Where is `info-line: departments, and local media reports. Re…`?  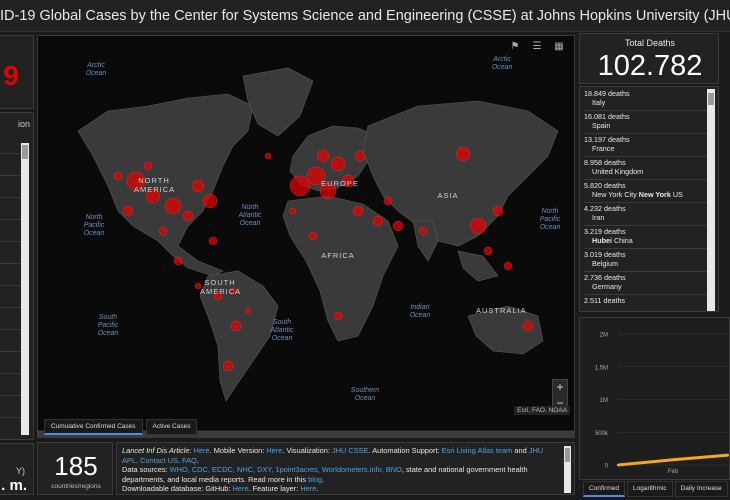 info-line: departments, and local media reports. Re… is located at coordinates (223, 479).